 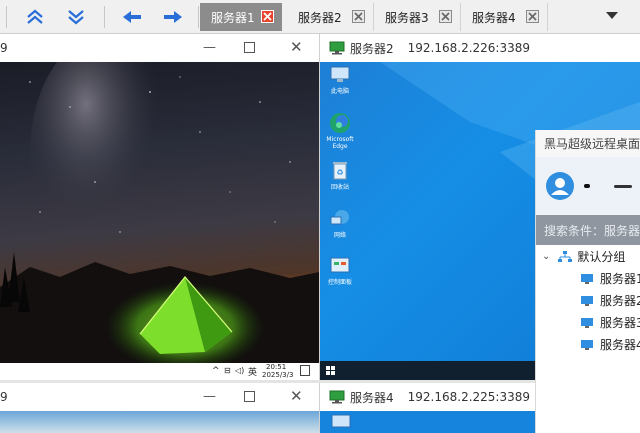 What do you see at coordinates (276, 367) in the screenshot?
I see `taskbar-time: 20:51` at bounding box center [276, 367].